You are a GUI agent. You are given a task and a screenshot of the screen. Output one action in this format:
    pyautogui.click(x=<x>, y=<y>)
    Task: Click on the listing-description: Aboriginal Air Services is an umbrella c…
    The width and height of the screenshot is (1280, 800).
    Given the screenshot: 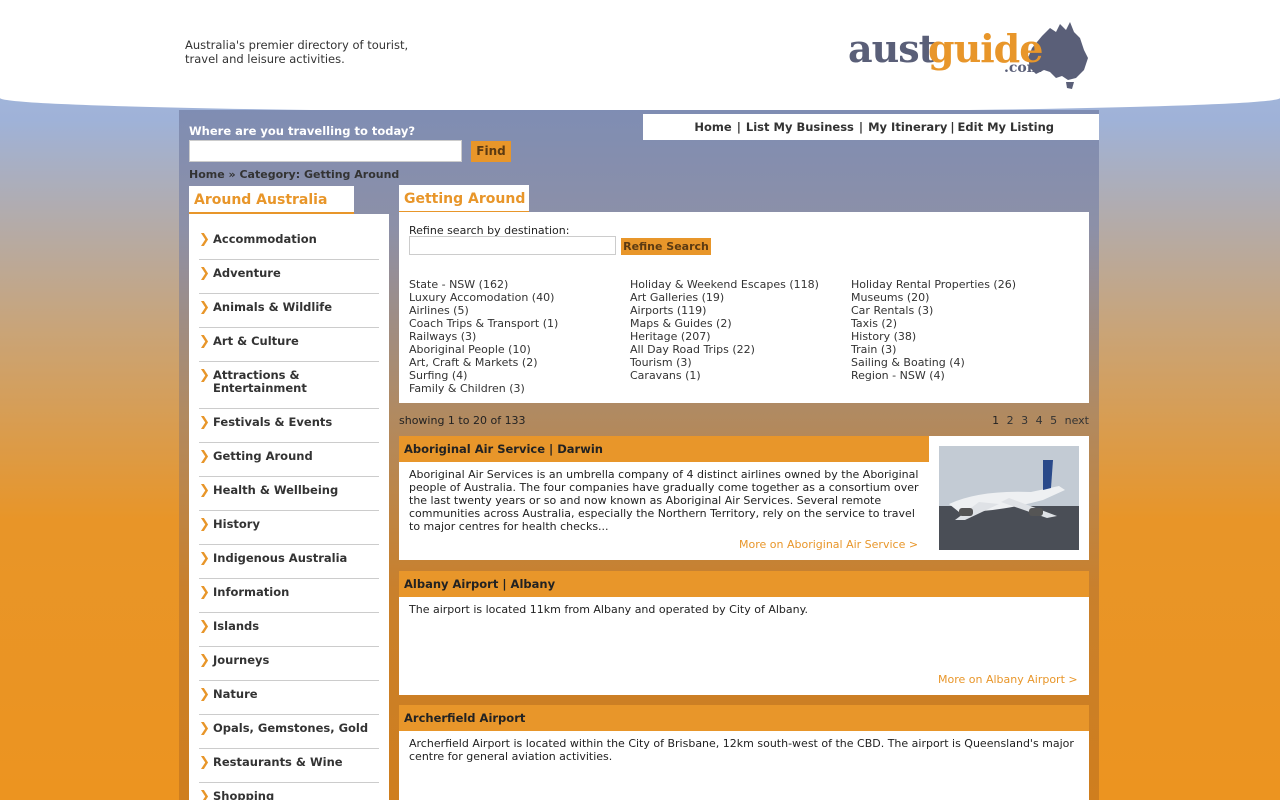 What is the action you would take?
    pyautogui.click(x=664, y=500)
    